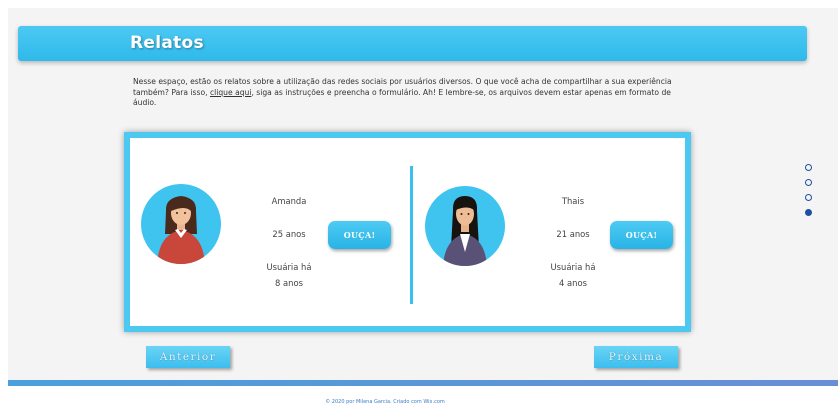  Describe the element at coordinates (465, 231) in the screenshot. I see `woman-dark-blazer-avatar-icon` at that location.